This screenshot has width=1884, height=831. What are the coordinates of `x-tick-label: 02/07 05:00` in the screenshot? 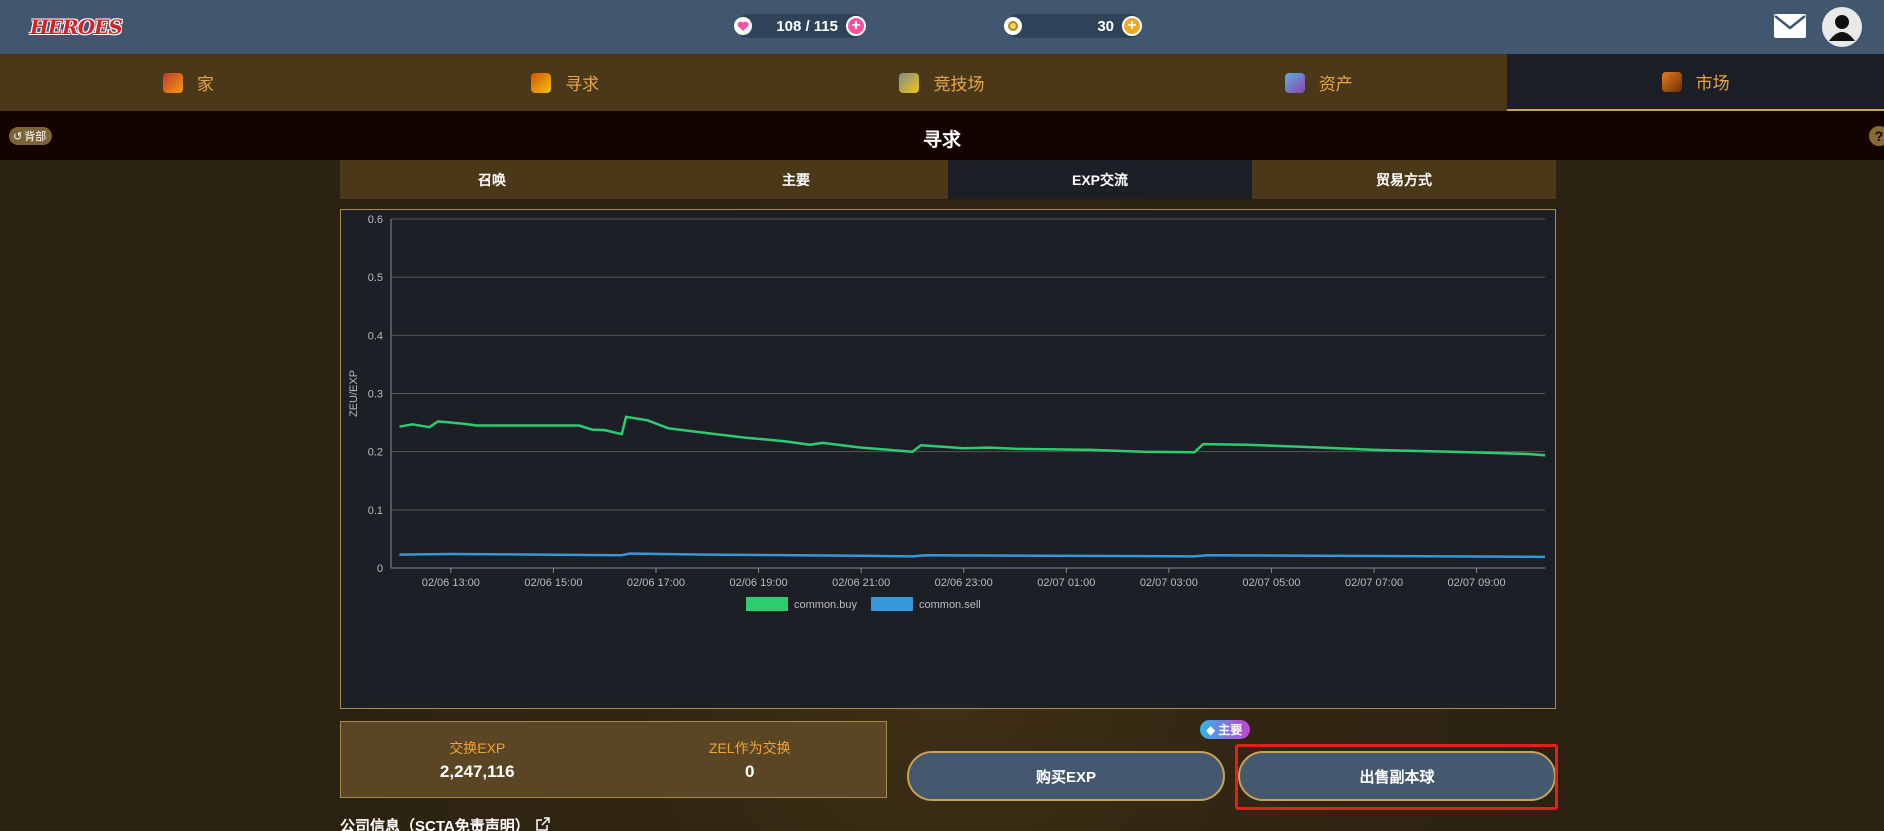 It's located at (1271, 583).